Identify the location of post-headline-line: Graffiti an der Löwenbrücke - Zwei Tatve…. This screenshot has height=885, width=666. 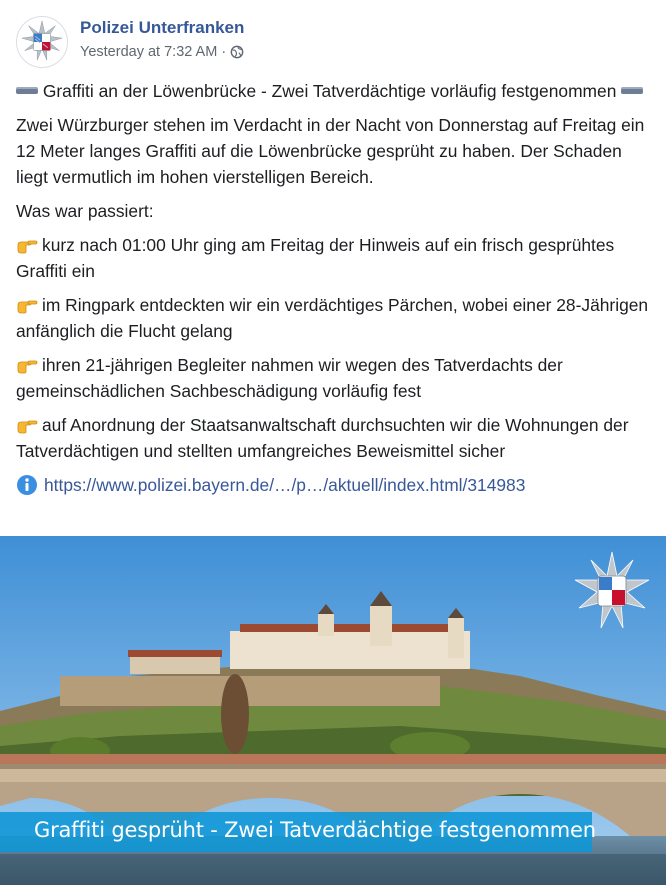
(334, 91).